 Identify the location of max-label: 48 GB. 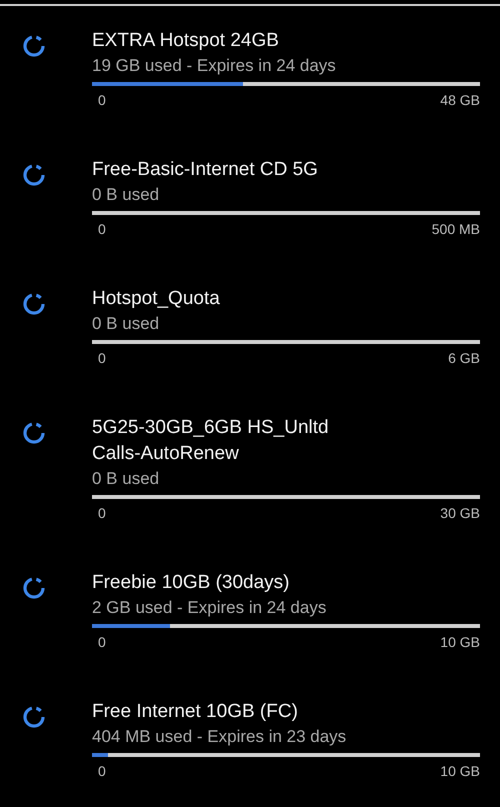
(460, 100).